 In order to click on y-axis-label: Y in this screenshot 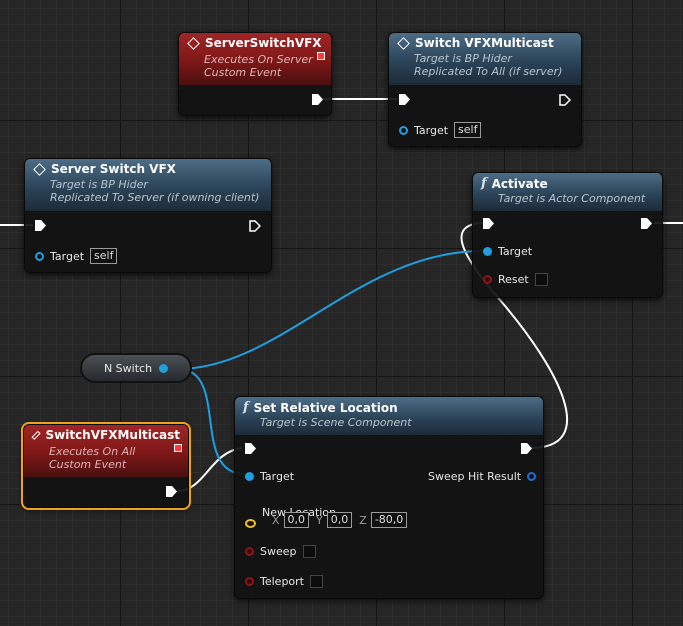, I will do `click(319, 520)`.